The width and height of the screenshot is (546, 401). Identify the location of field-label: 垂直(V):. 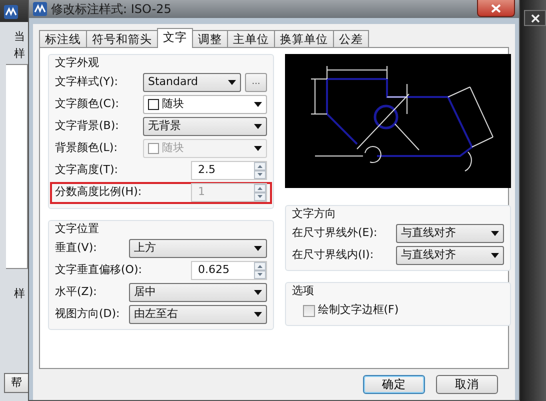
(76, 248).